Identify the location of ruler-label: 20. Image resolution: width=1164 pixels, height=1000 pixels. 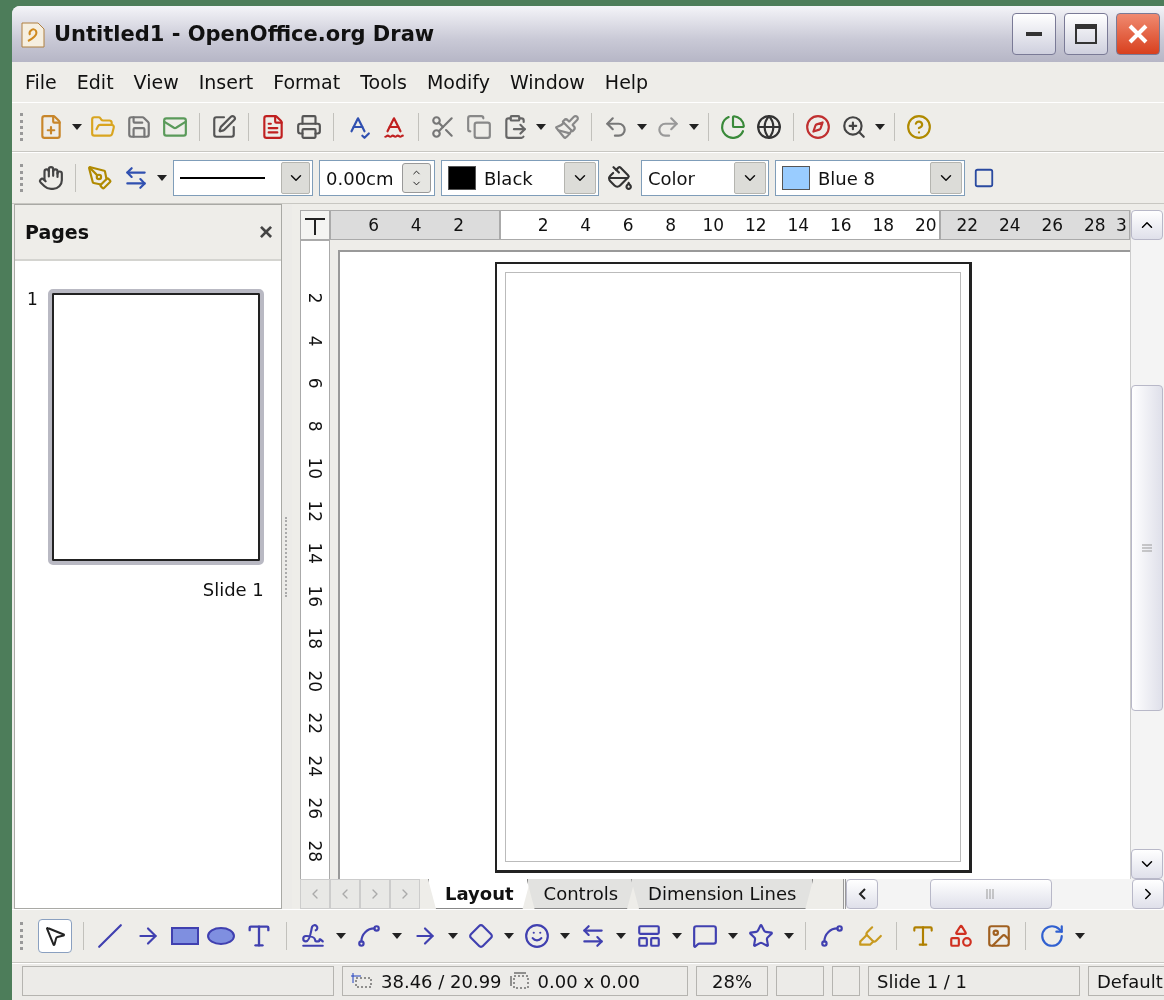
(315, 681).